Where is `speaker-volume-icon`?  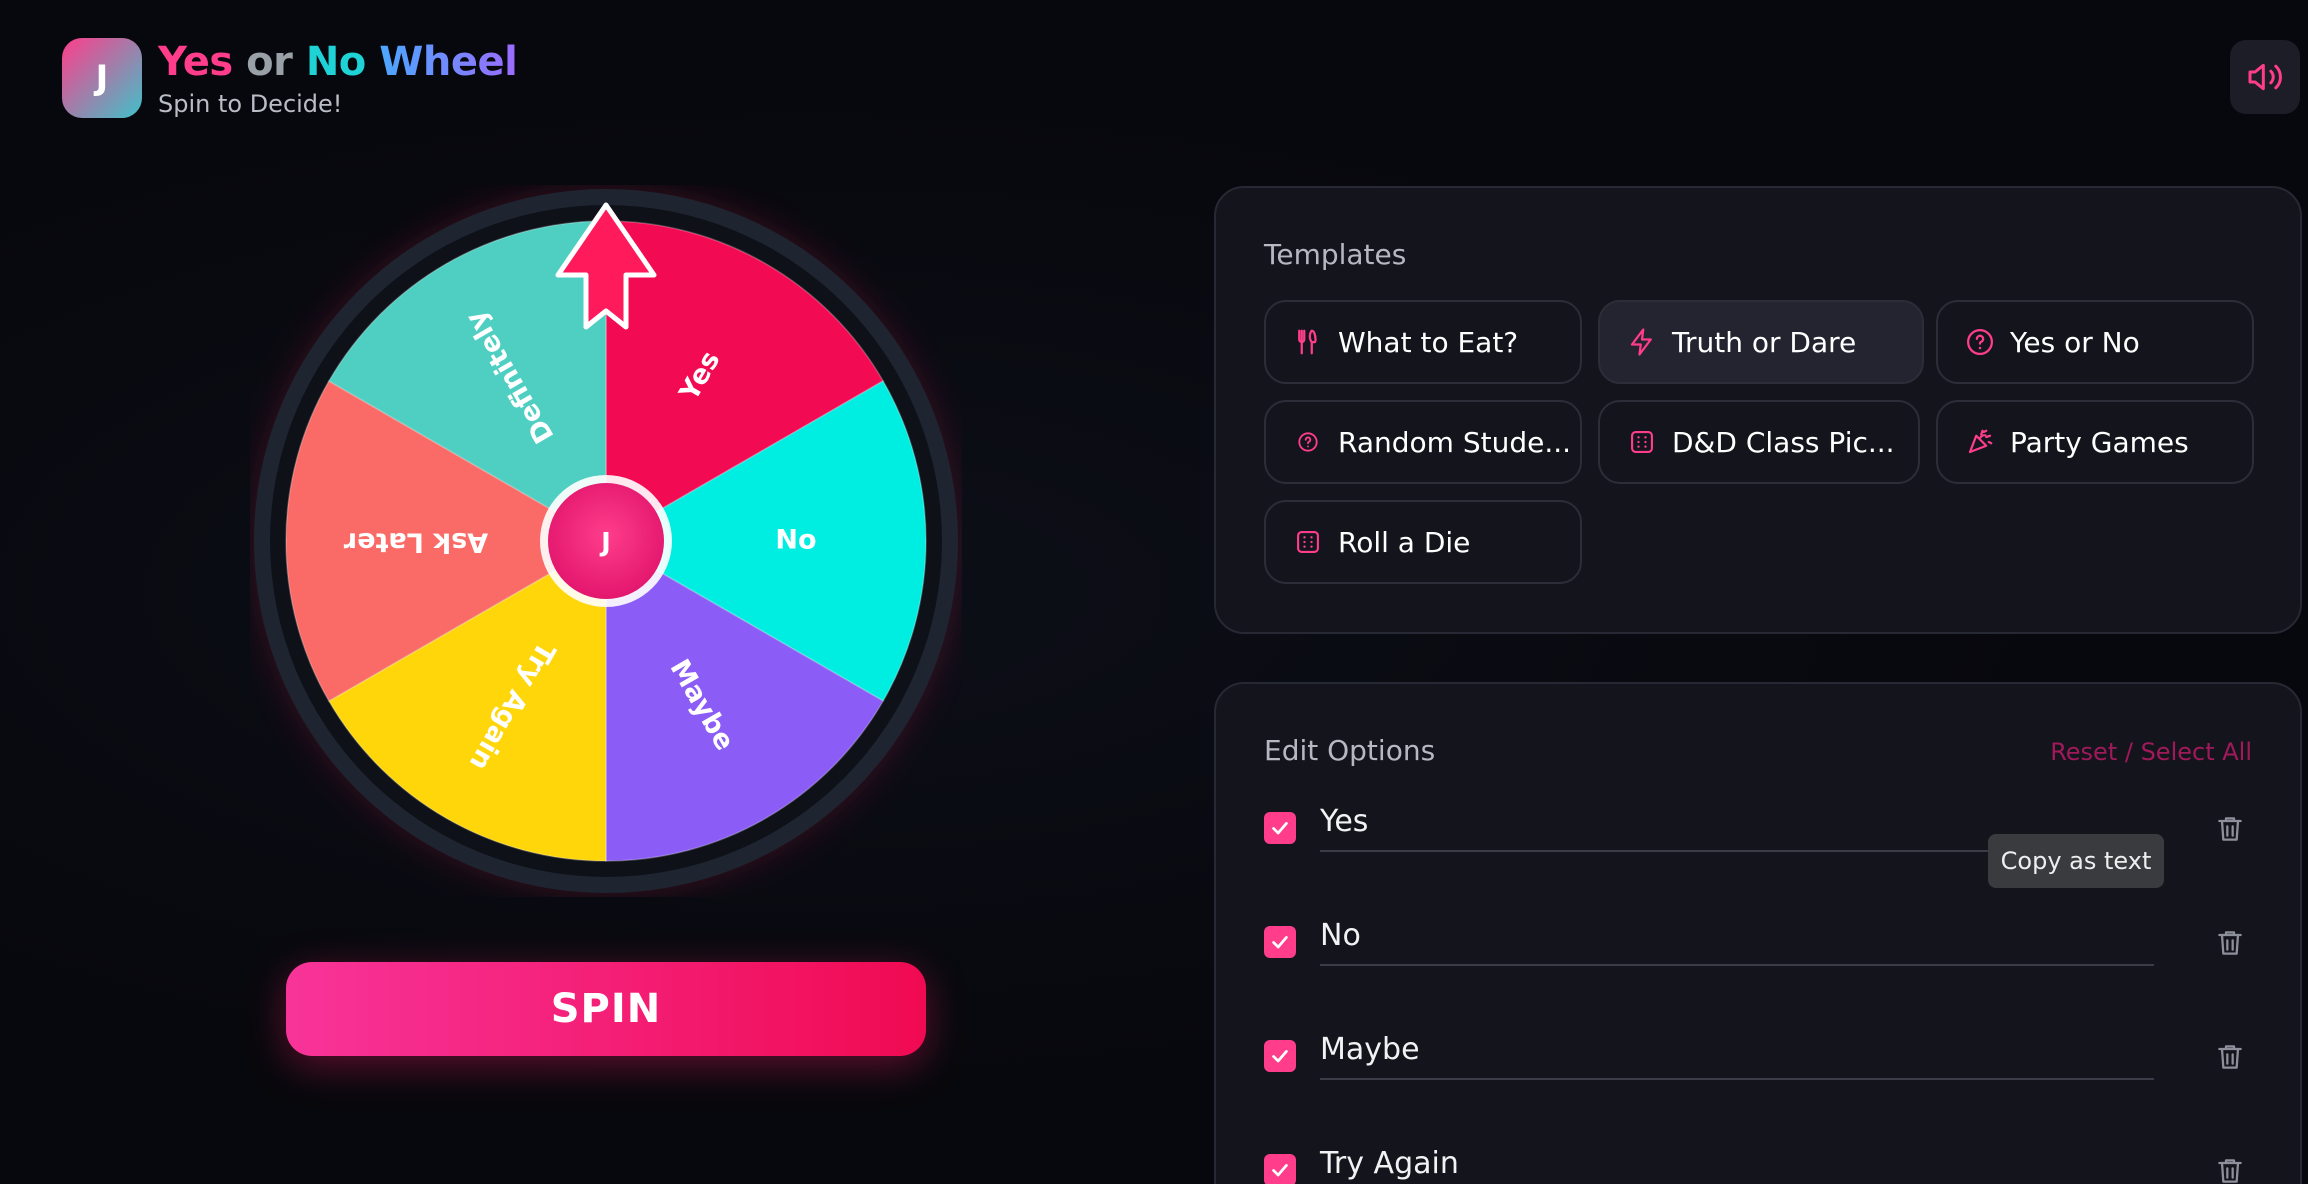
speaker-volume-icon is located at coordinates (2265, 77).